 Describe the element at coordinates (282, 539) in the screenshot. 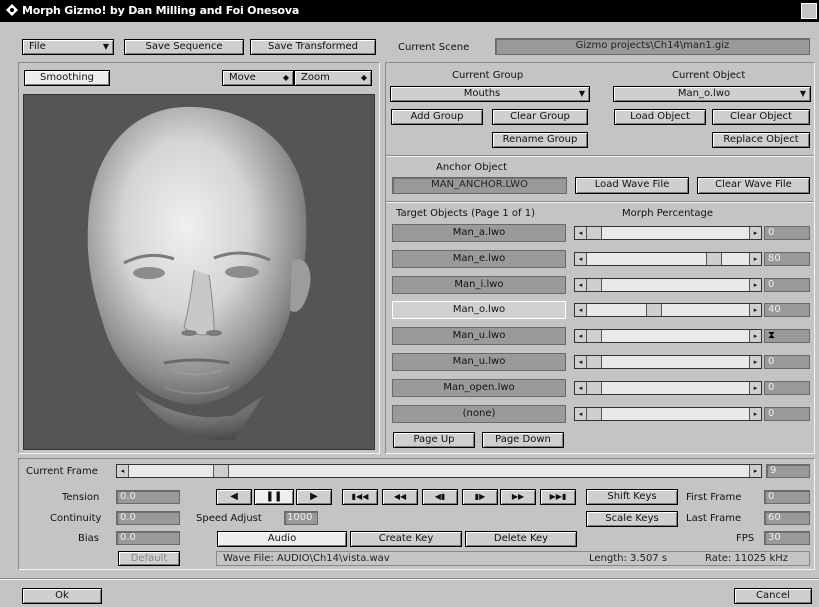

I see `audio-button: Audio` at that location.